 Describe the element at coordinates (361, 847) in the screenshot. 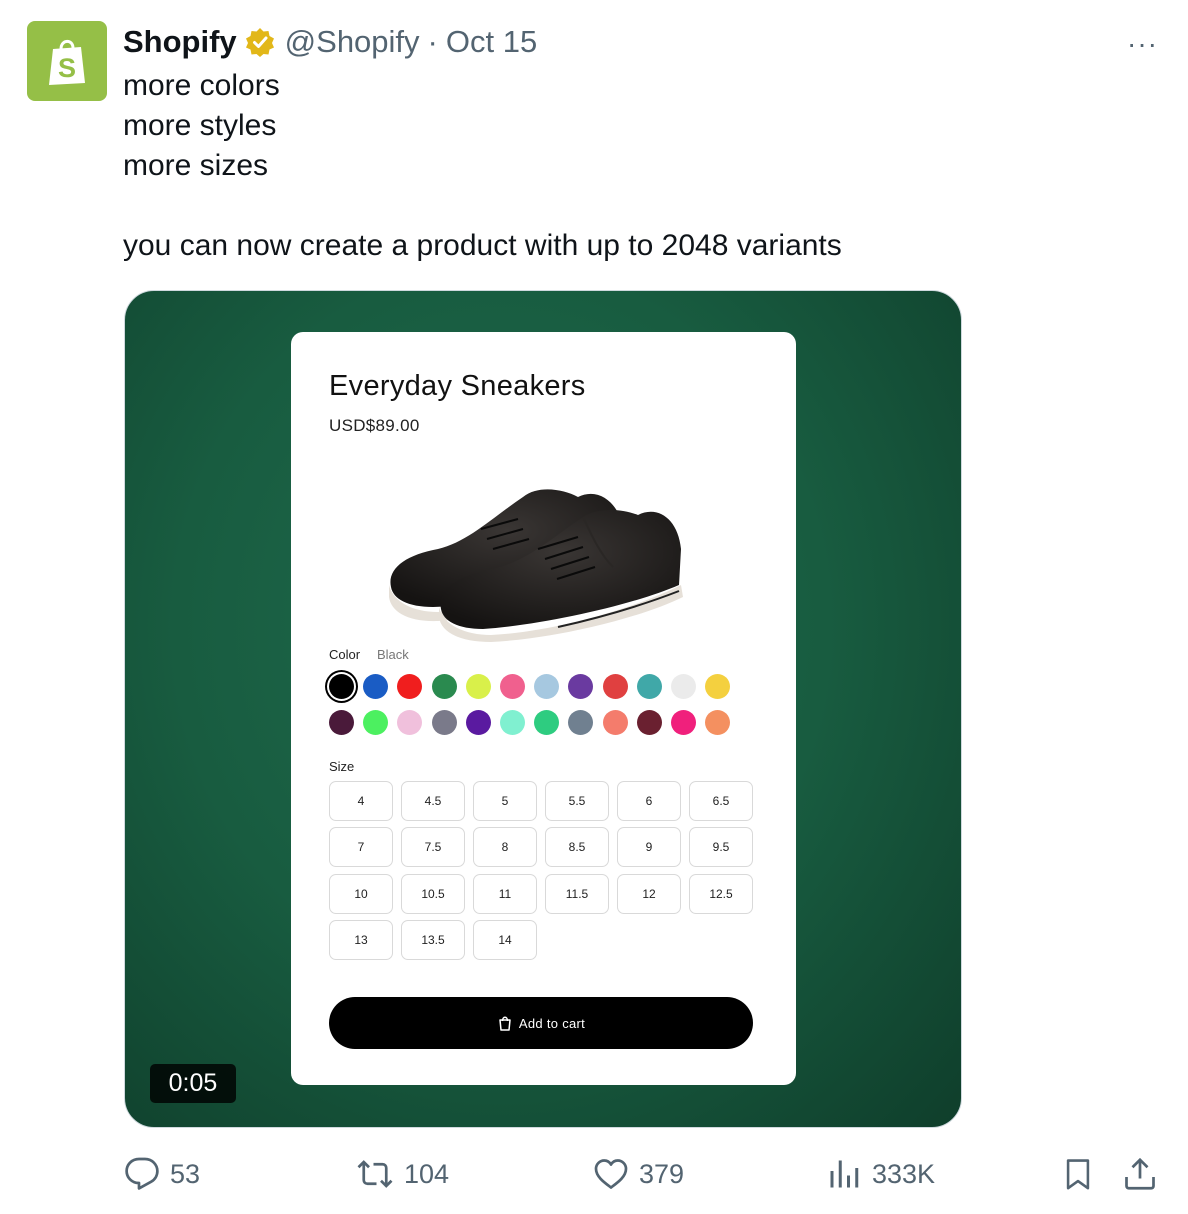

I see `size-option: 7` at that location.